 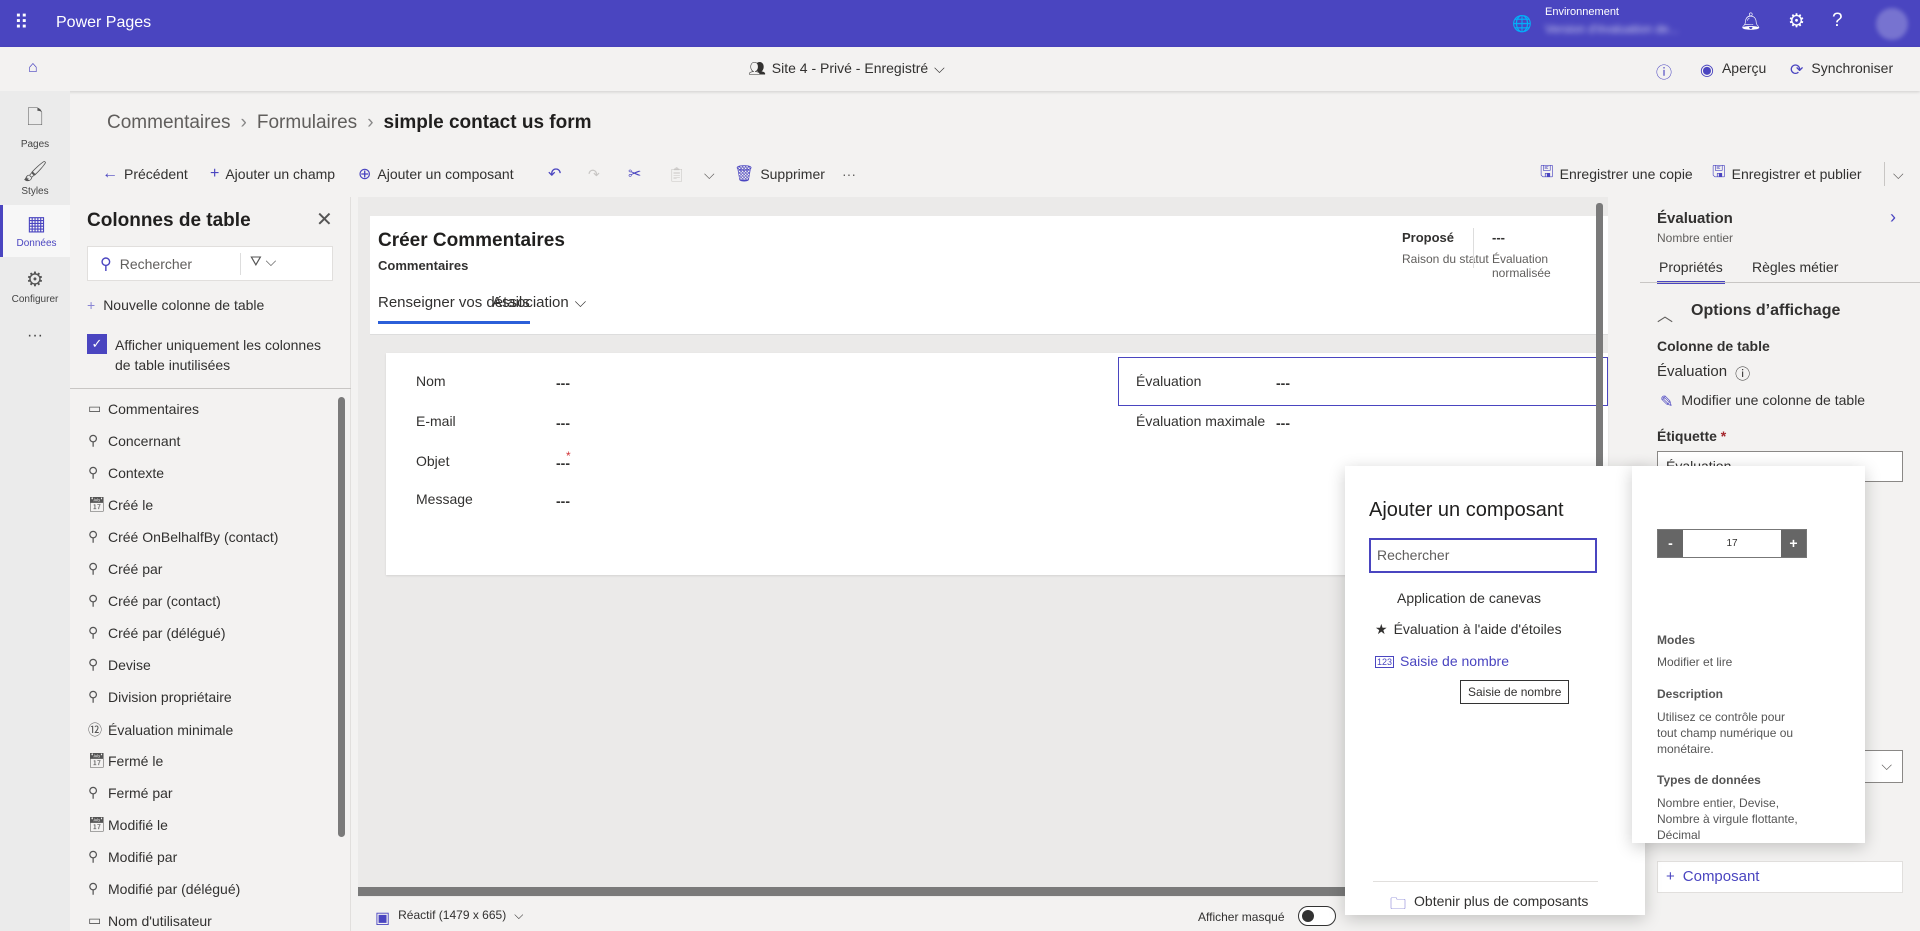 I want to click on search-icon: ⚲, so click(x=106, y=264).